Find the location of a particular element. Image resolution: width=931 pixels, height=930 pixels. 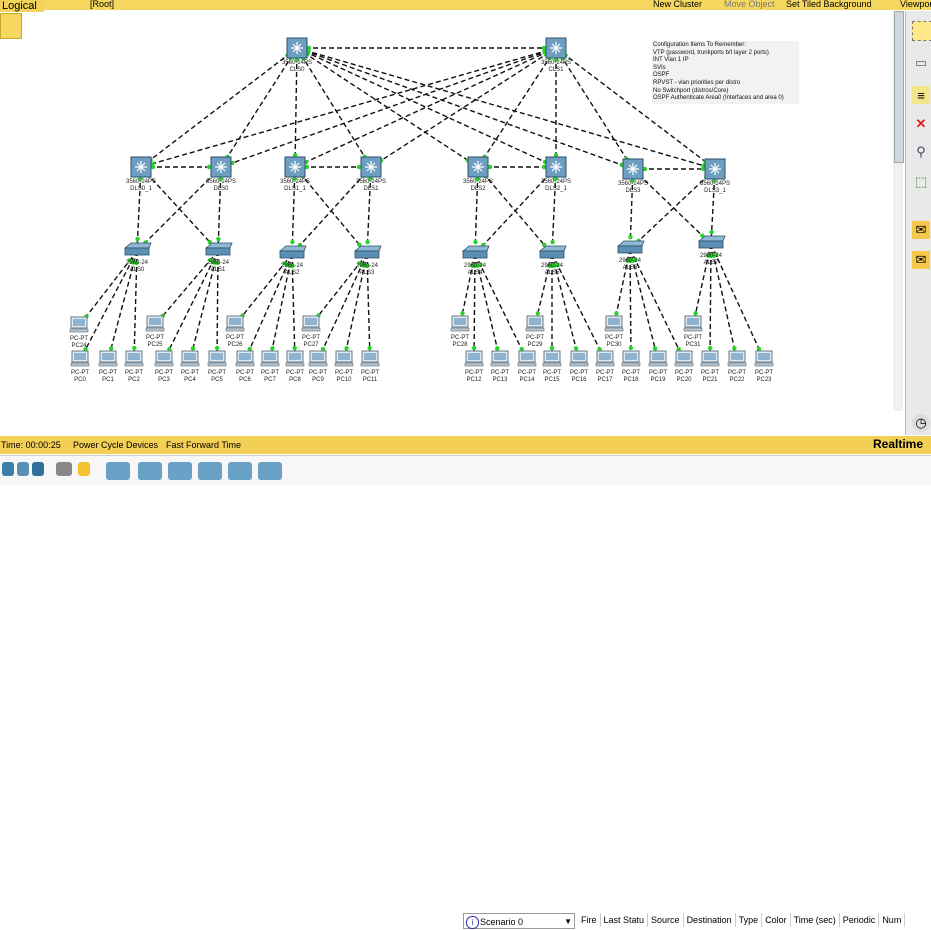

device-name-label: DLS2_1 is located at coordinates (556, 189).